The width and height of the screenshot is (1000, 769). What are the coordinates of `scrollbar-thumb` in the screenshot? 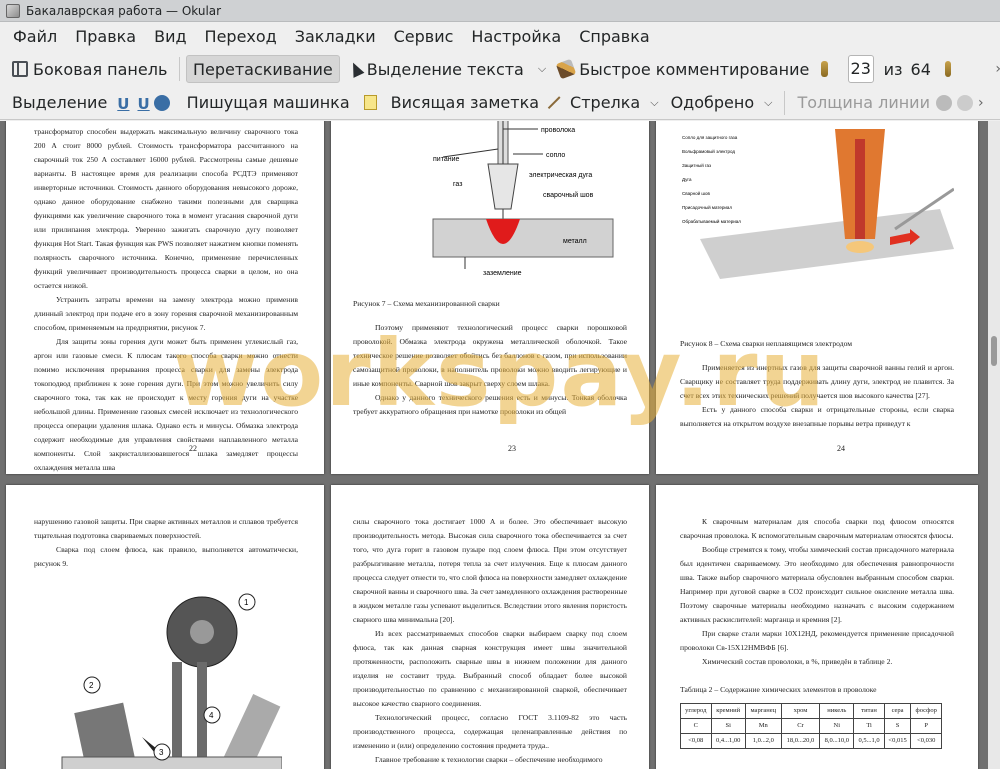 It's located at (994, 351).